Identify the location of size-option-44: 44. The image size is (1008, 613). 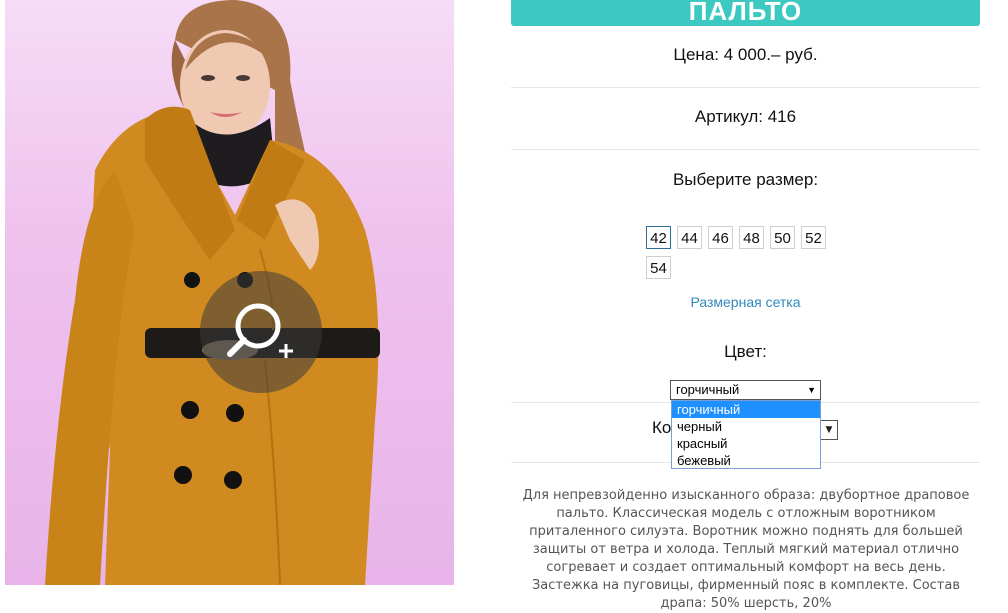
(689, 237).